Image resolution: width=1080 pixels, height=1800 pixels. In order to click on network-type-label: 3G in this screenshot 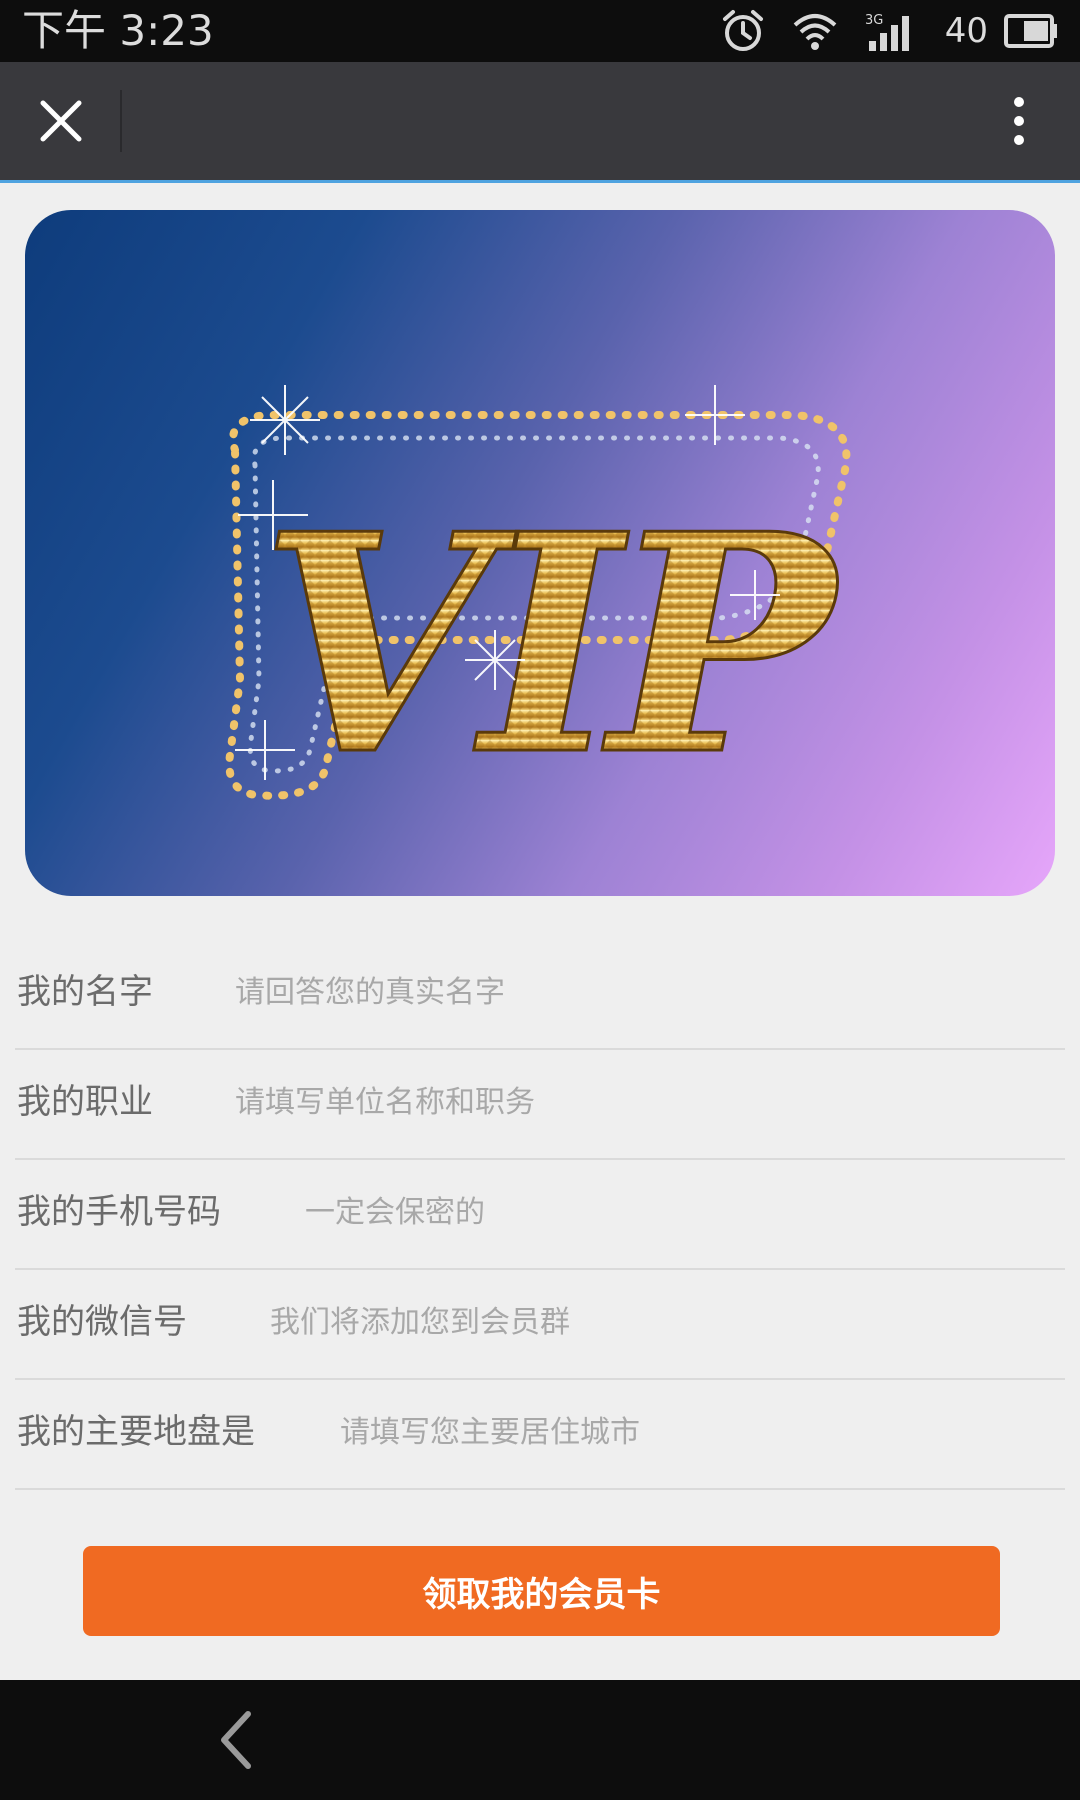, I will do `click(874, 20)`.